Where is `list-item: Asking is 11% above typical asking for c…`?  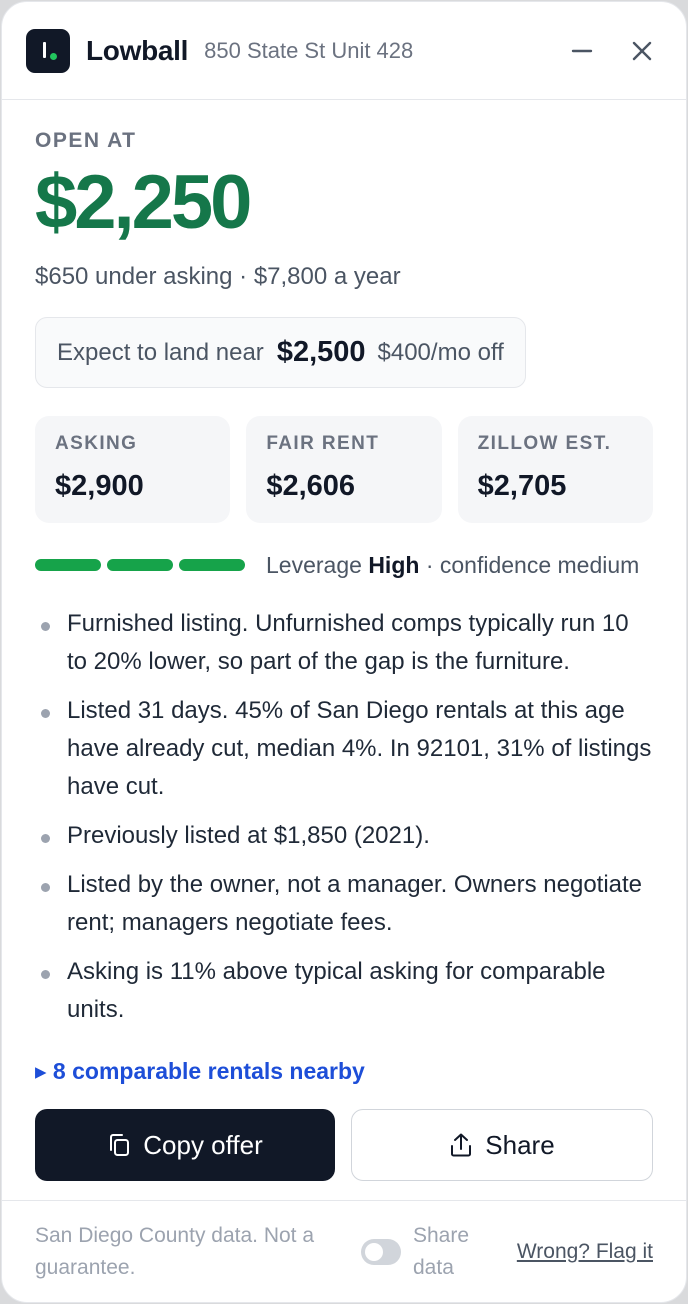 list-item: Asking is 11% above typical asking for c… is located at coordinates (344, 991).